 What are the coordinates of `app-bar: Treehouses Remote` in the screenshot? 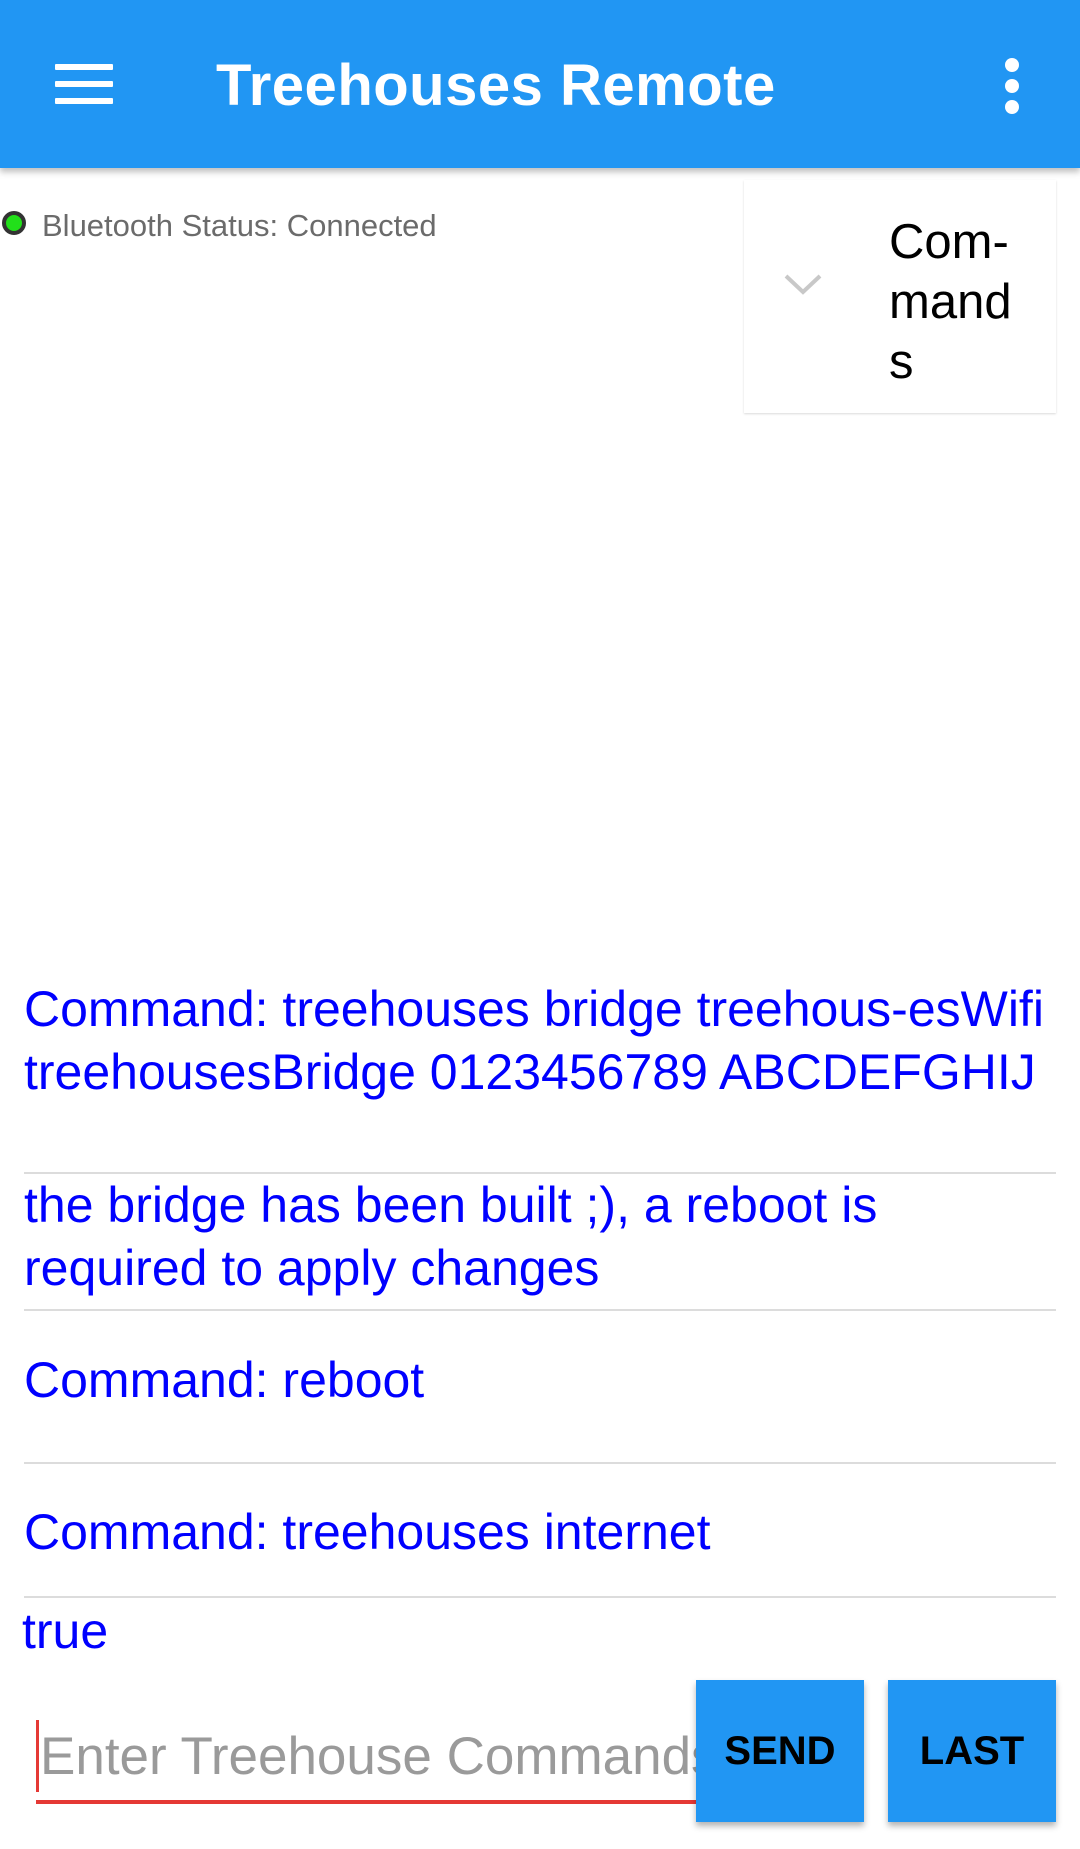 It's located at (540, 84).